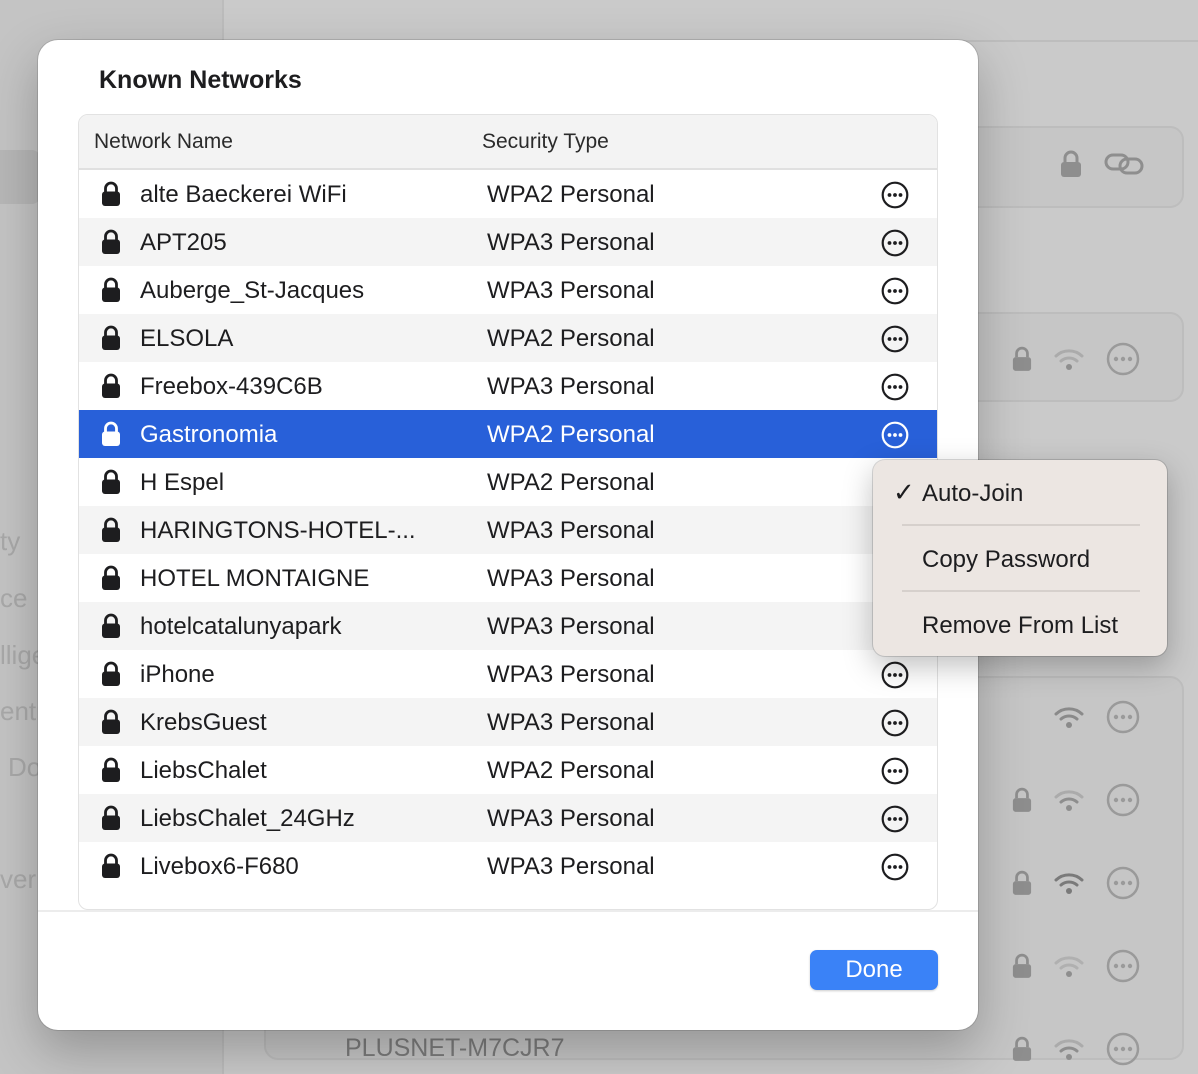  I want to click on column-header-network-name: Network Name, so click(163, 142).